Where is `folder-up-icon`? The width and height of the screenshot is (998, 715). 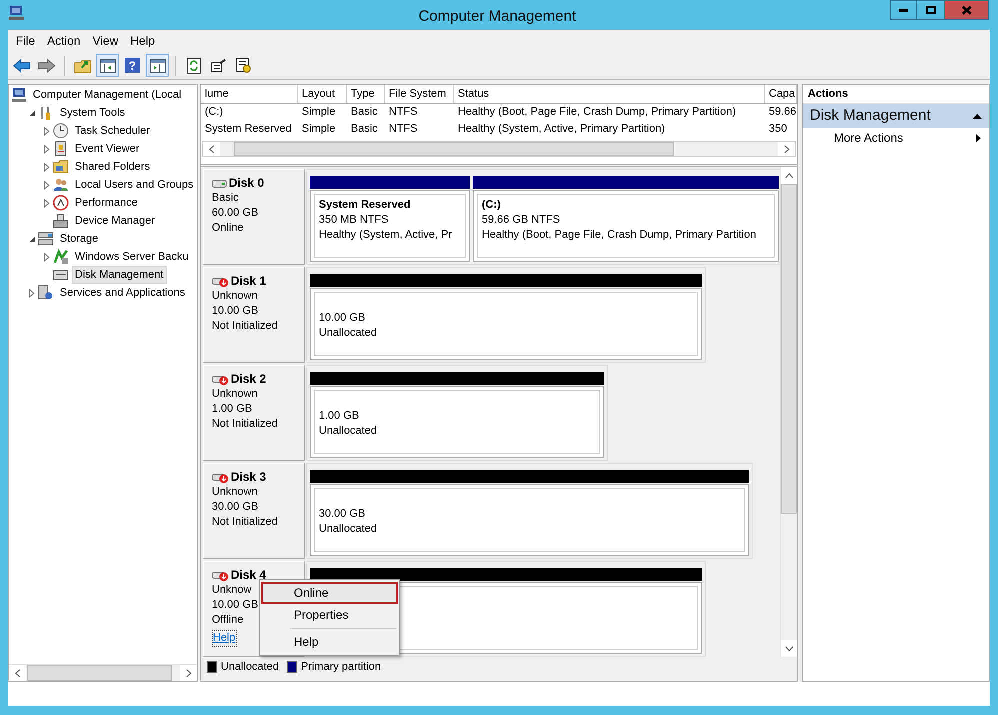
folder-up-icon is located at coordinates (83, 66).